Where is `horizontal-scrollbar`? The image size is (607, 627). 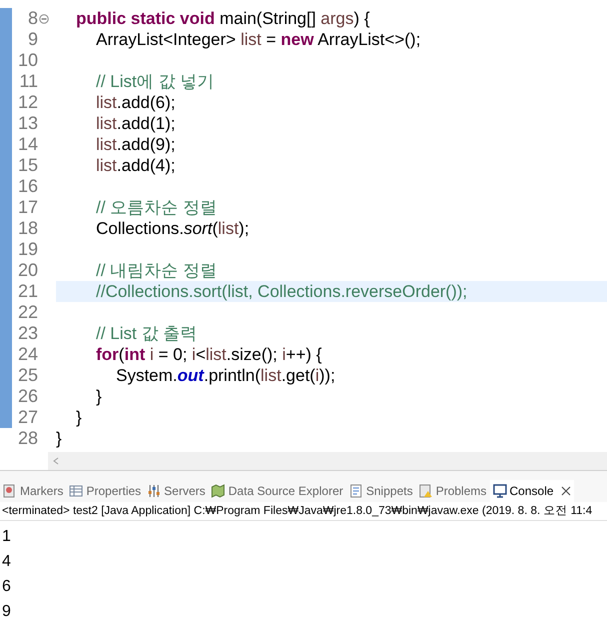 horizontal-scrollbar is located at coordinates (327, 461).